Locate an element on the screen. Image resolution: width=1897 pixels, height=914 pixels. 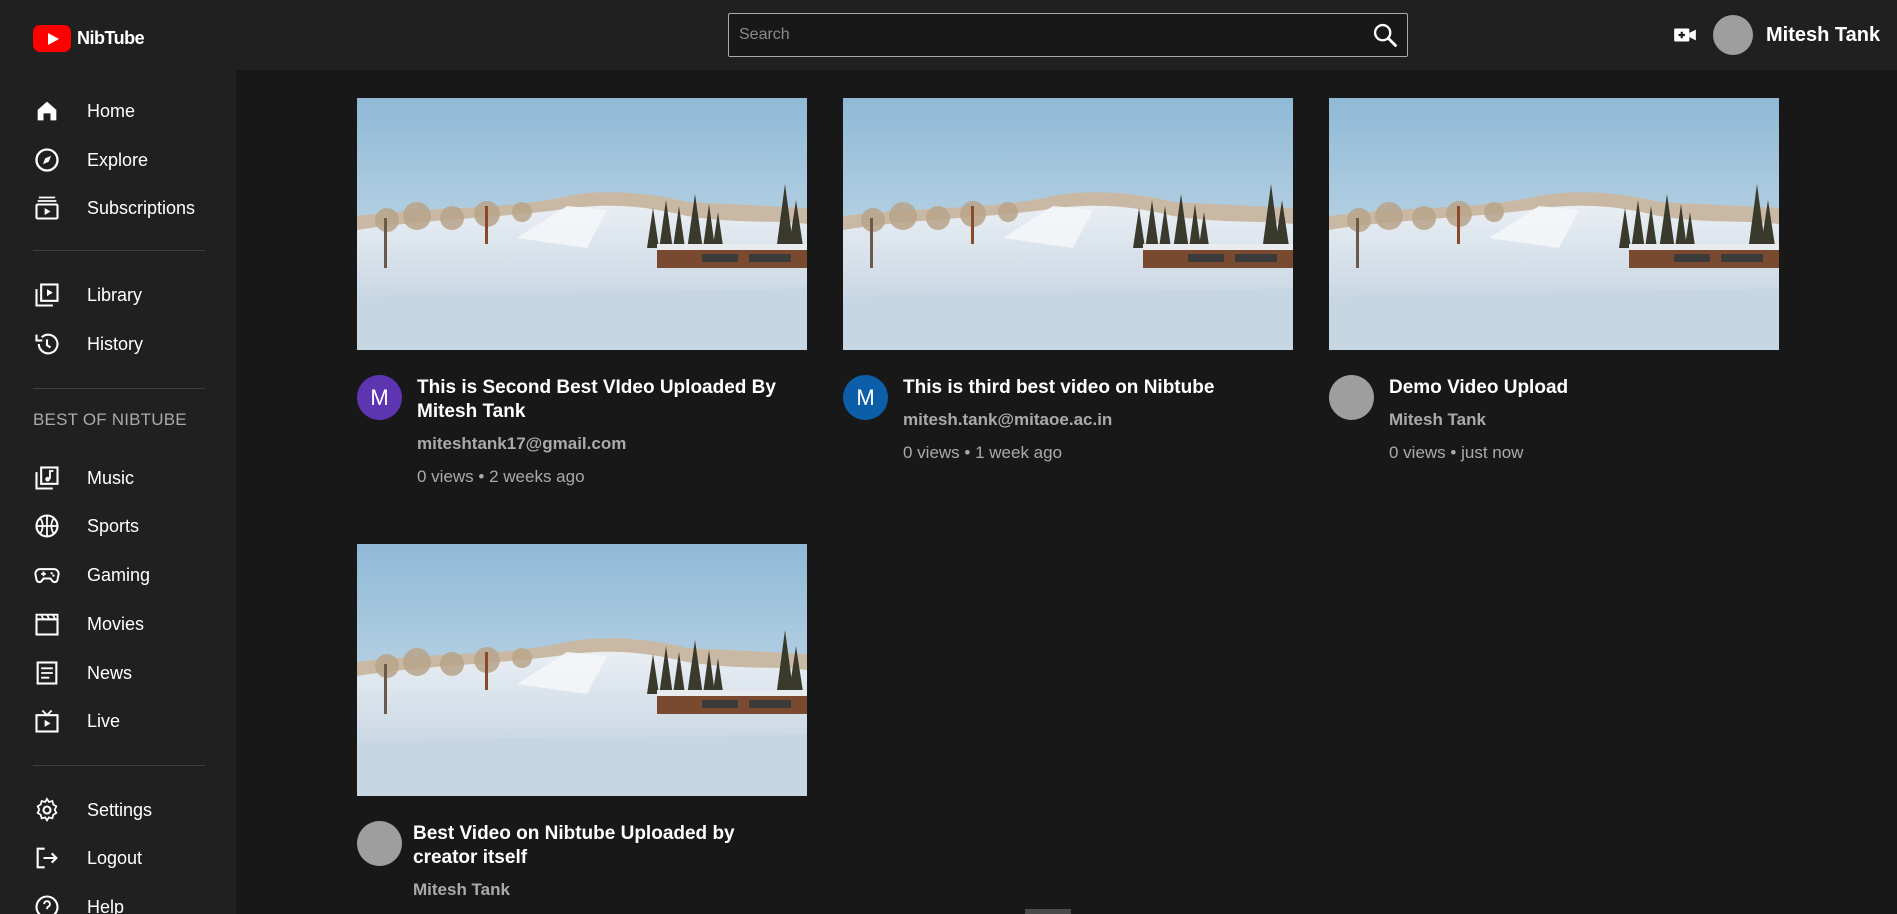
channel-name: miteshtank17@gmail.com is located at coordinates (521, 444).